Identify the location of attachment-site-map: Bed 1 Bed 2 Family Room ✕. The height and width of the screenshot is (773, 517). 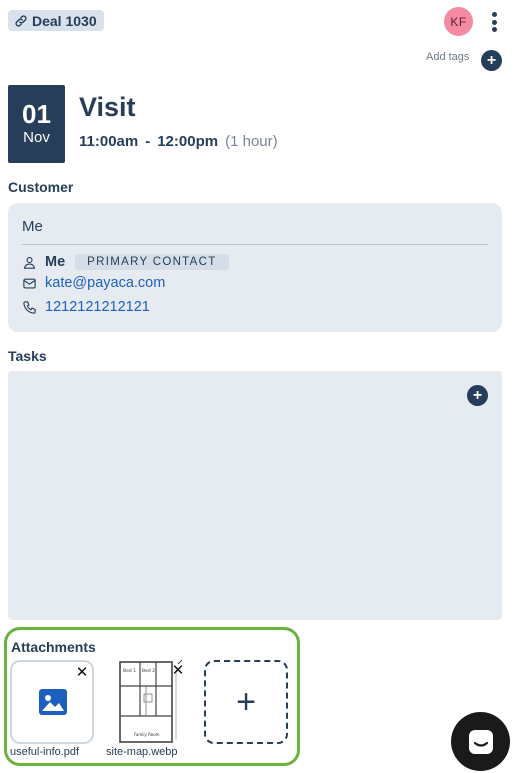
(146, 701).